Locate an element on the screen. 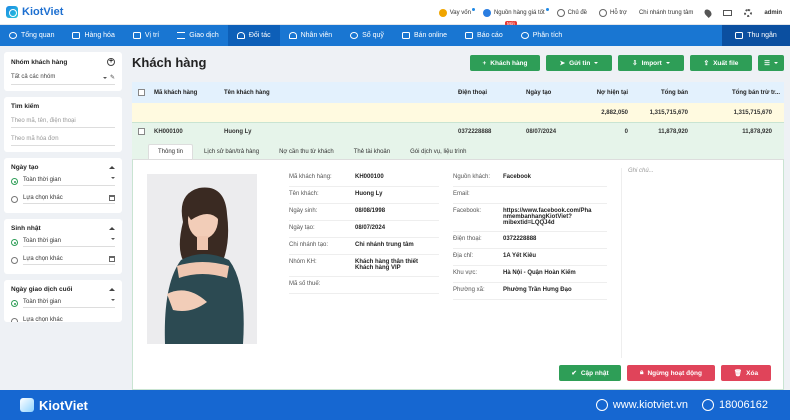 This screenshot has width=790, height=420. field-value: 0372228888 is located at coordinates (520, 239).